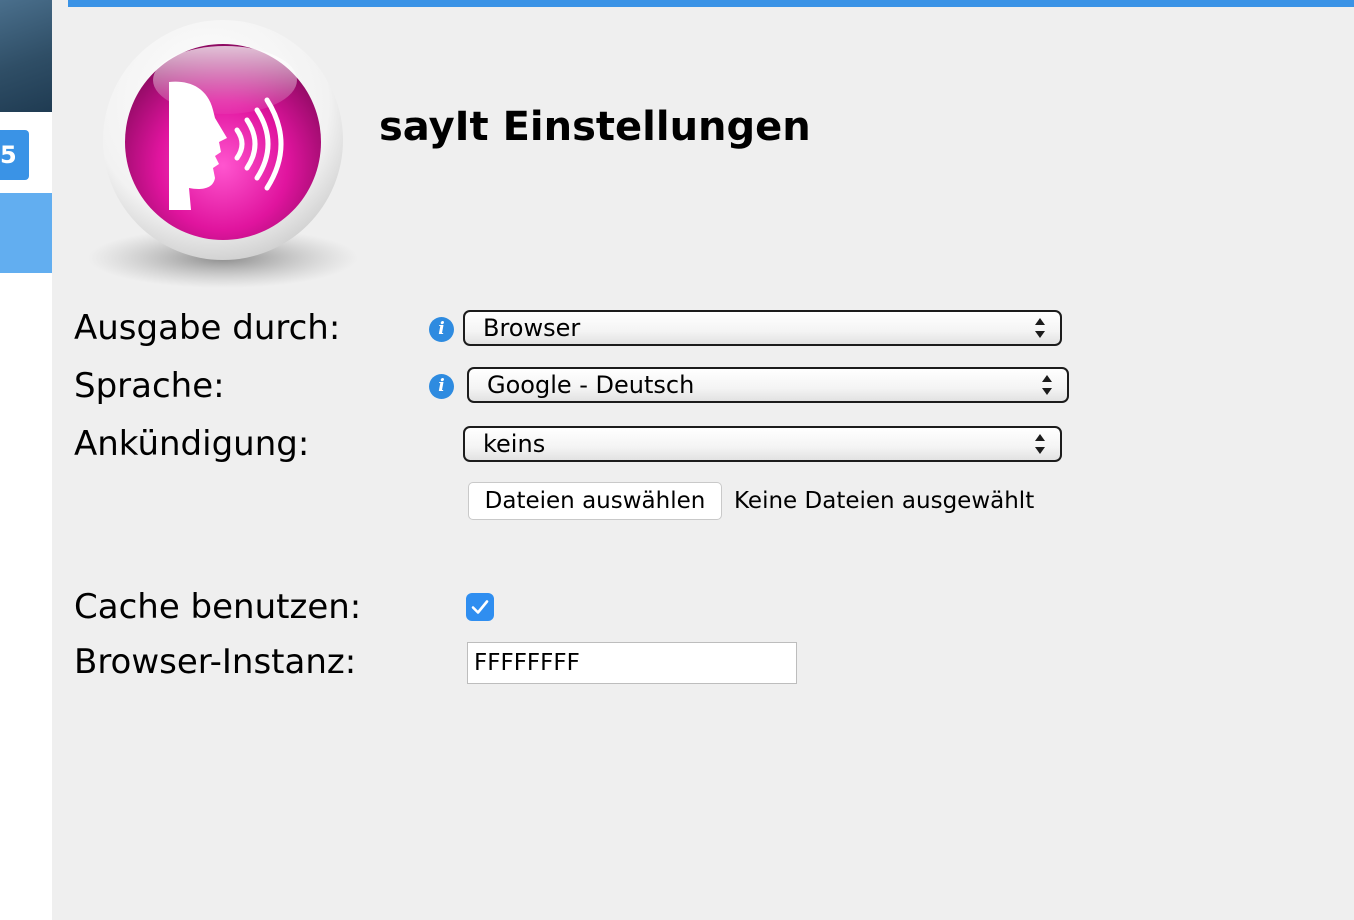  What do you see at coordinates (595, 501) in the screenshot?
I see `choose-files-button: Dateien auswählen` at bounding box center [595, 501].